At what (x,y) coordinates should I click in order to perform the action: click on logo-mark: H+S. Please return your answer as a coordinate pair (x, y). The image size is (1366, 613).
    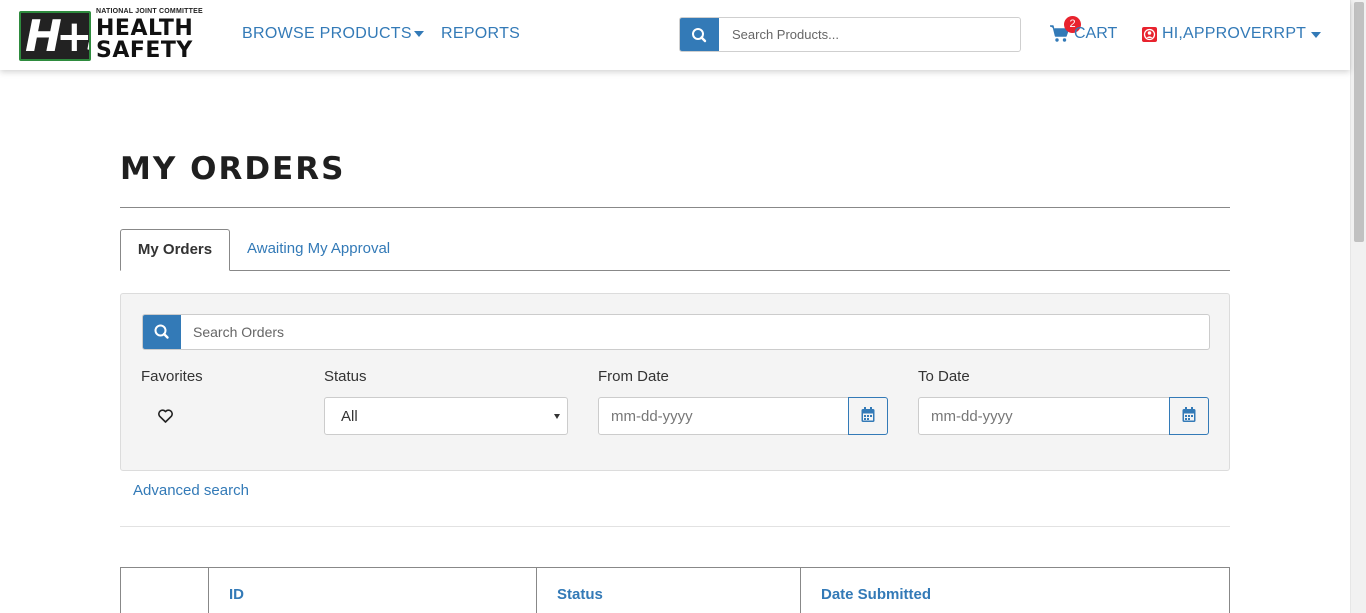
    Looking at the image, I should click on (55, 36).